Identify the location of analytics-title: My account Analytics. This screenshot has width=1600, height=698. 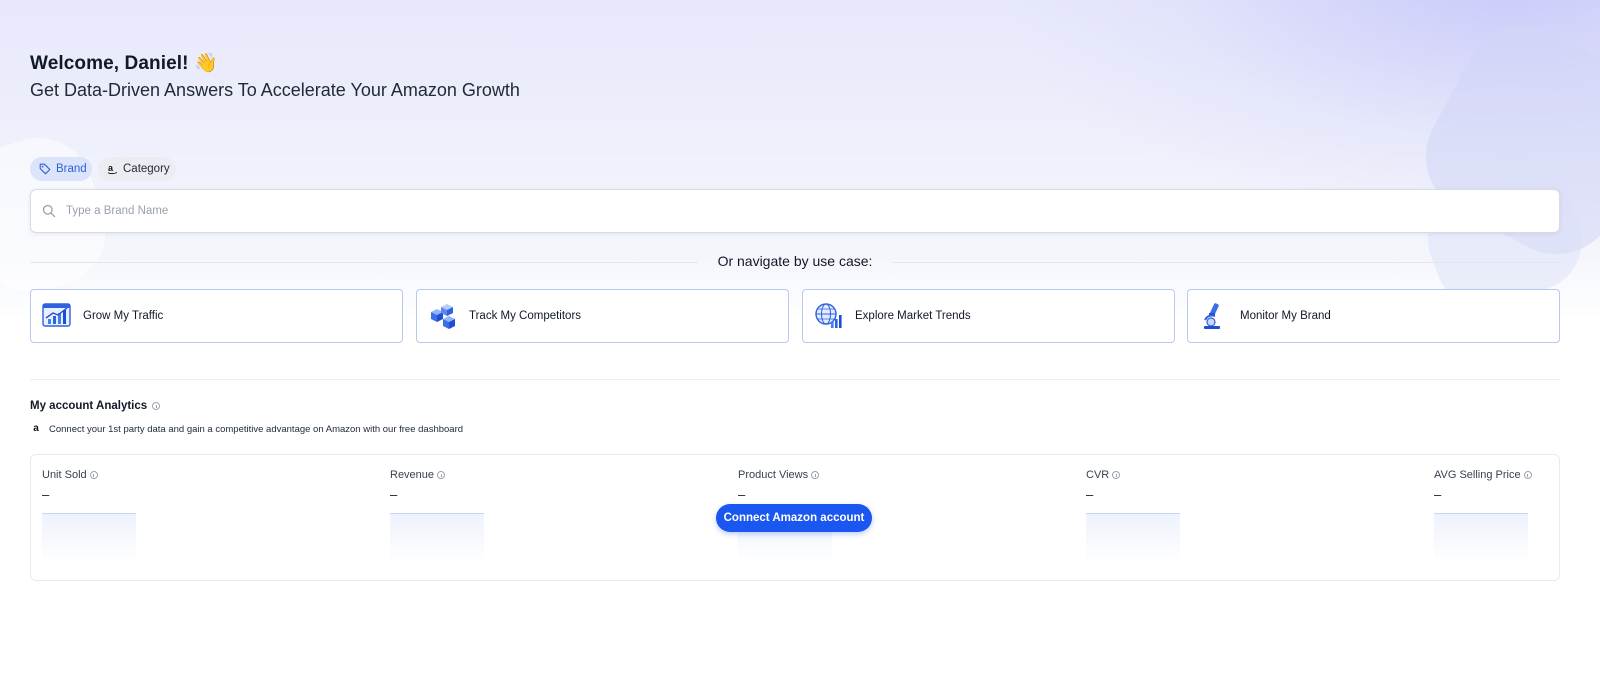
(95, 406).